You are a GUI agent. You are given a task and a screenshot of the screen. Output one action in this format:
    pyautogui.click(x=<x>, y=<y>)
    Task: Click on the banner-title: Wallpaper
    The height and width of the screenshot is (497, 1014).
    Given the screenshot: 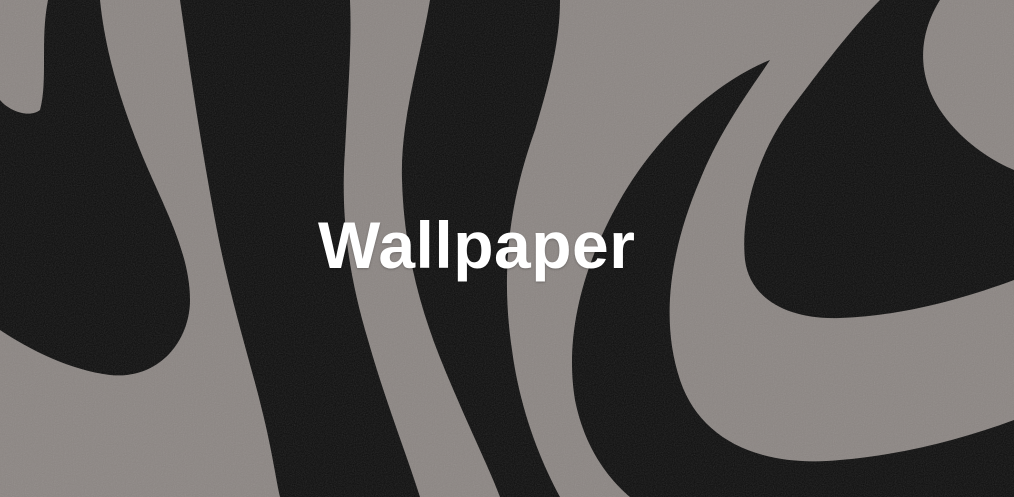 What is the action you would take?
    pyautogui.click(x=477, y=245)
    